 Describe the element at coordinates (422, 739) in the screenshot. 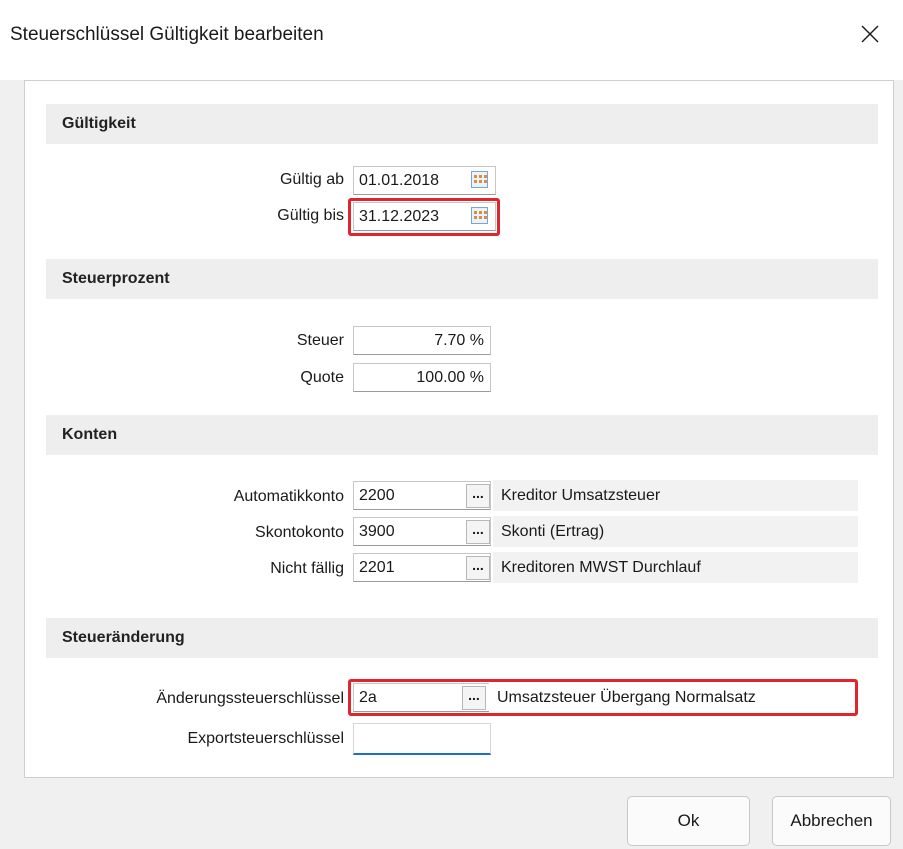

I see `exportsteuerschluessel-field` at that location.